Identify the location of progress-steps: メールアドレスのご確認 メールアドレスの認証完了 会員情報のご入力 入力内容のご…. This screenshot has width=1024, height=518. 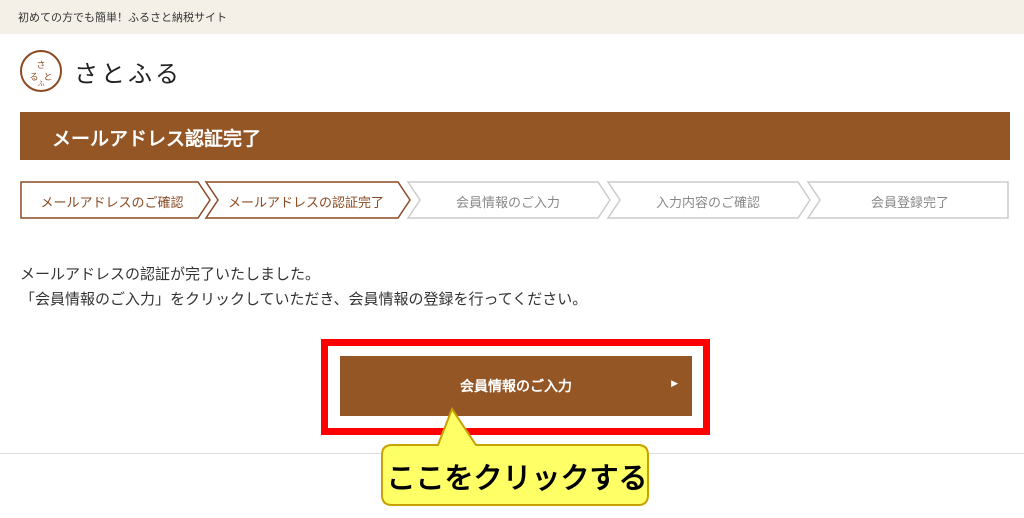
(515, 200).